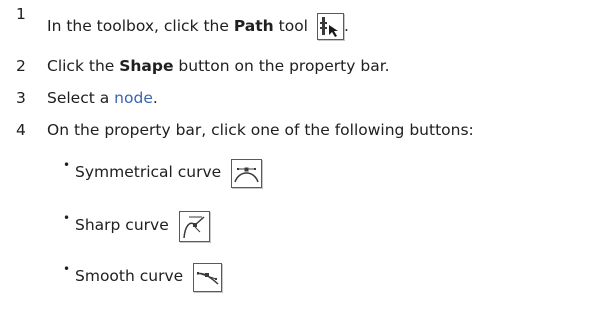 The width and height of the screenshot is (615, 331). What do you see at coordinates (21, 14) in the screenshot?
I see `step-number: 1` at bounding box center [21, 14].